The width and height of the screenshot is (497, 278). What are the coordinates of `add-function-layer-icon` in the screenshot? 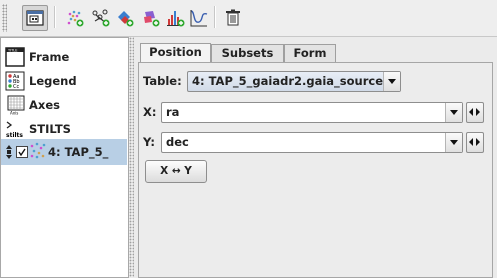 It's located at (199, 18).